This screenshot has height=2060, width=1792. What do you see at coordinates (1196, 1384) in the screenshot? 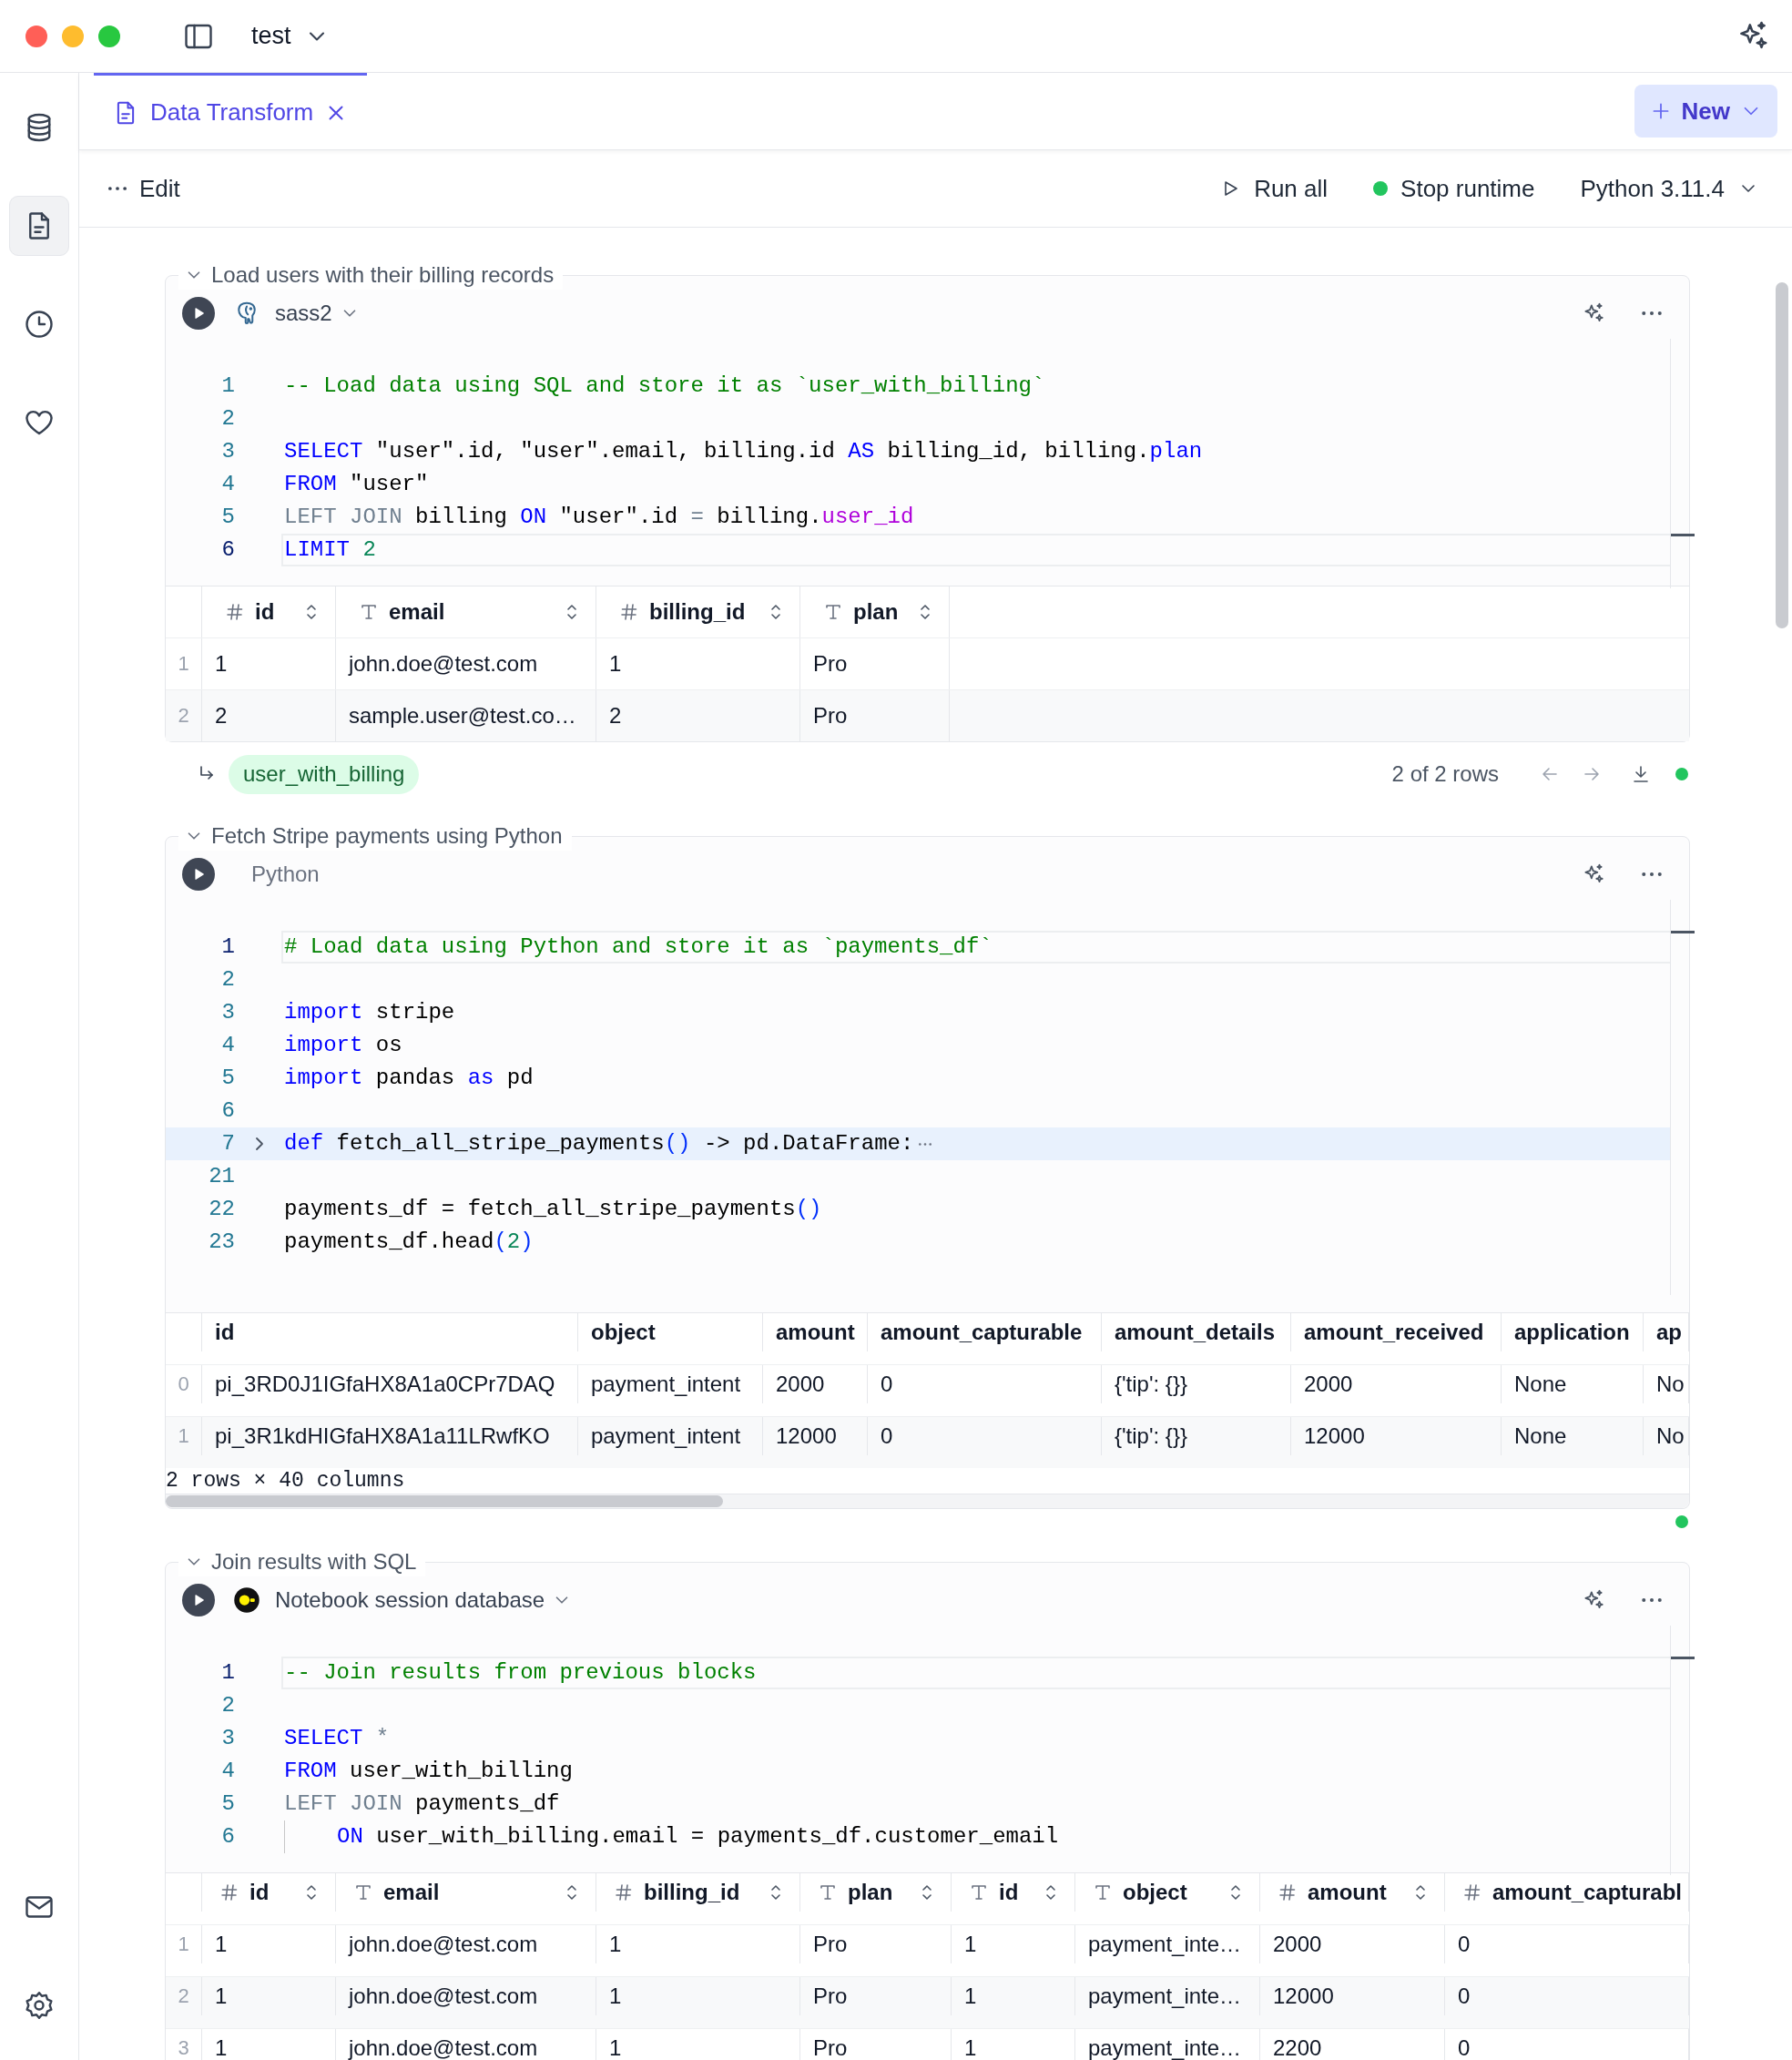
I see `table-cell: {'tip': {}}` at bounding box center [1196, 1384].